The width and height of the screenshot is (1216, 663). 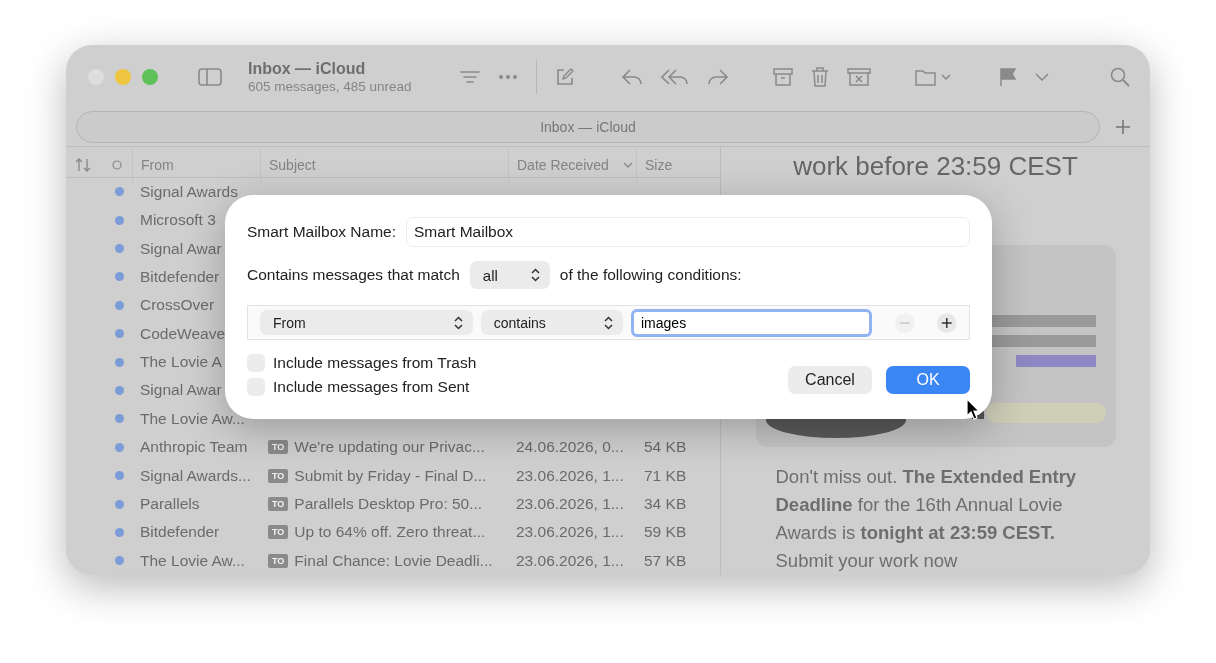 I want to click on junk-icon, so click(x=858, y=76).